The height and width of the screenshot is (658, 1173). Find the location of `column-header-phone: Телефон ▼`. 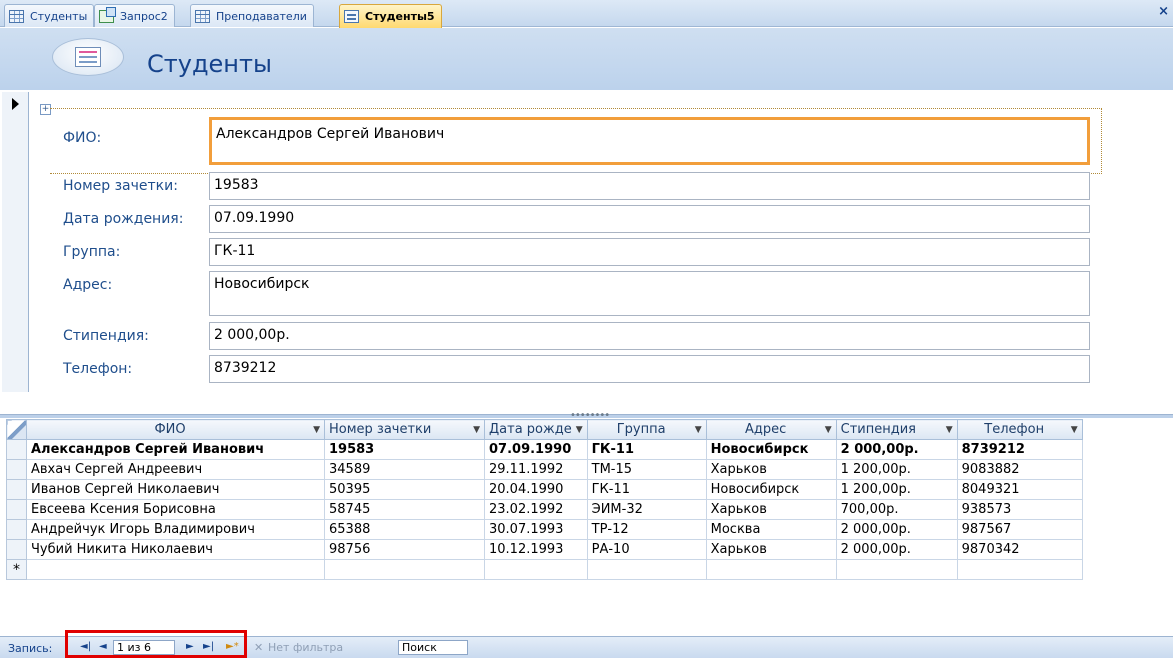

column-header-phone: Телефон ▼ is located at coordinates (1019, 429).